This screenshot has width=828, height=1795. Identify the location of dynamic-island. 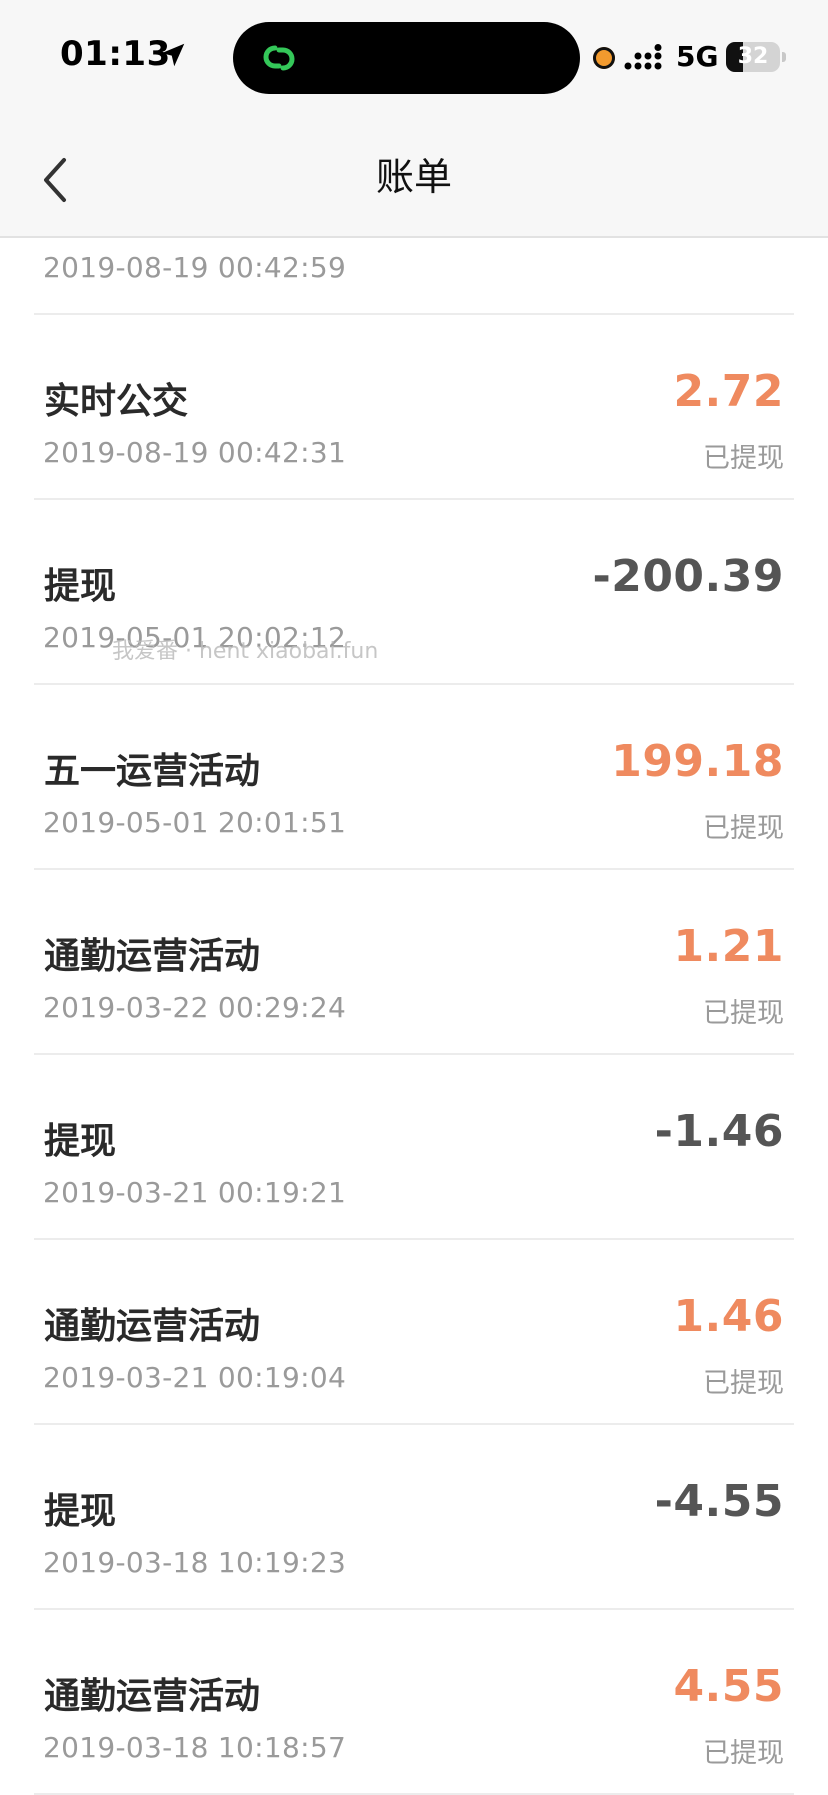
(406, 58).